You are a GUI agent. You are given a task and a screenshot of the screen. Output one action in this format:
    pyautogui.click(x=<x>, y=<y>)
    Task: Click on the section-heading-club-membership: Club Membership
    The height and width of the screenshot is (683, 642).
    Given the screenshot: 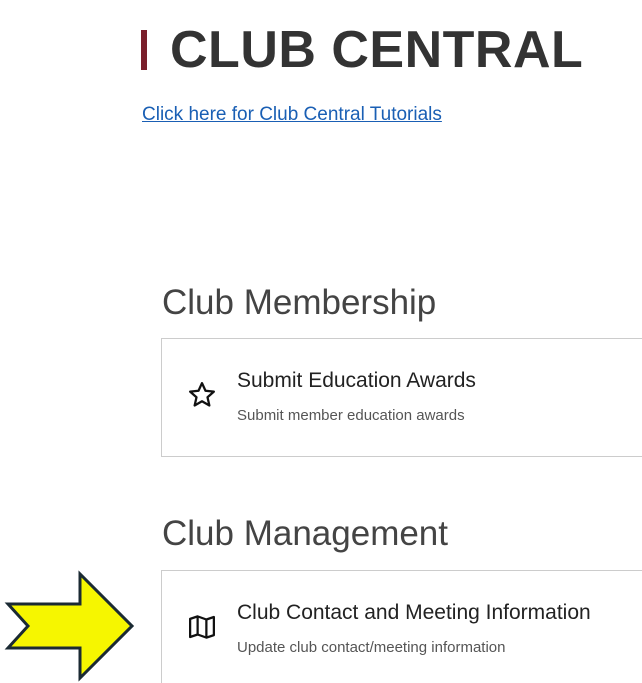 What is the action you would take?
    pyautogui.click(x=299, y=302)
    